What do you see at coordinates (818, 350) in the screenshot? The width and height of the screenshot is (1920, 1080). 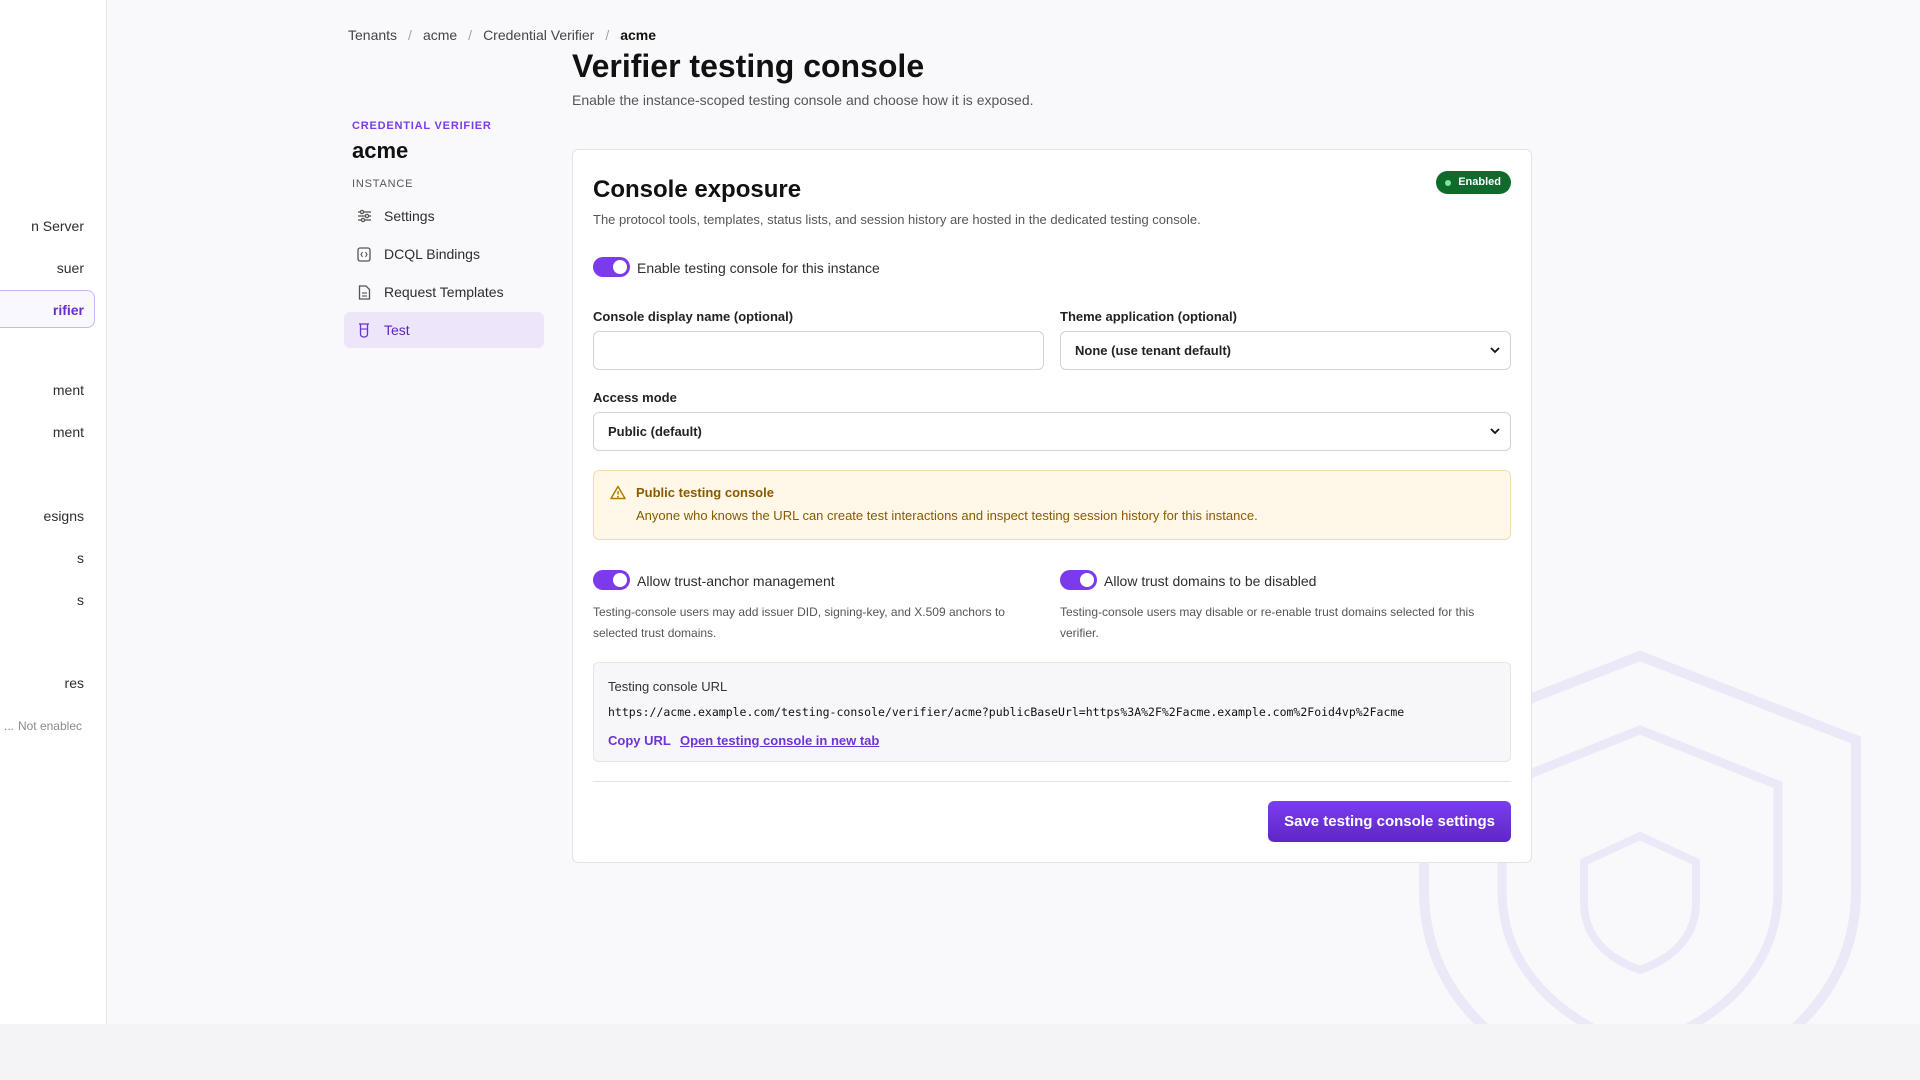 I see `display-name-input` at bounding box center [818, 350].